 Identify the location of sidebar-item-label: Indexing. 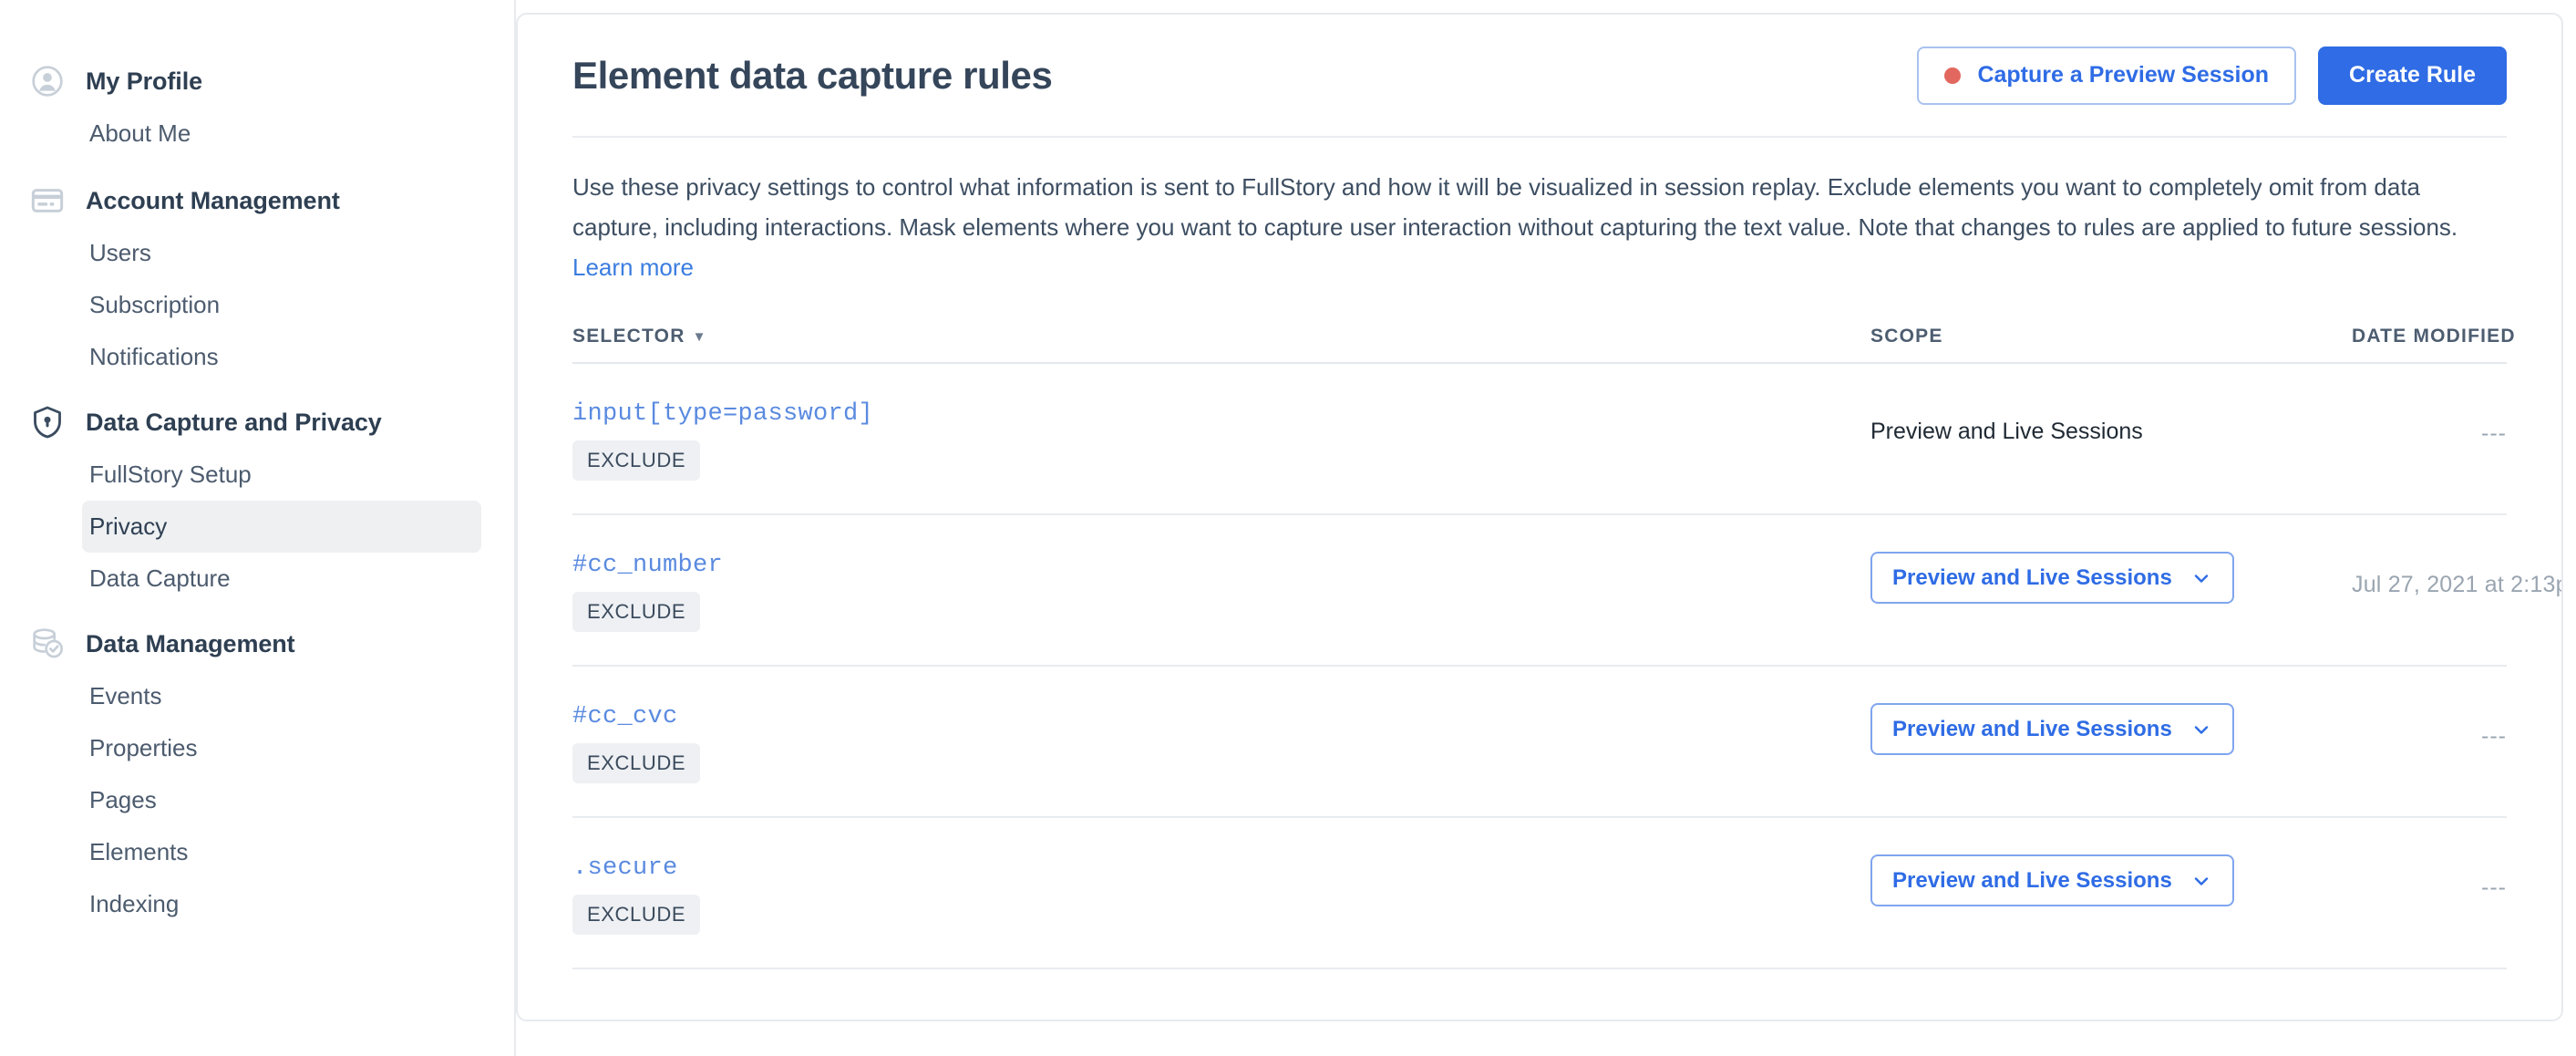
(134, 904).